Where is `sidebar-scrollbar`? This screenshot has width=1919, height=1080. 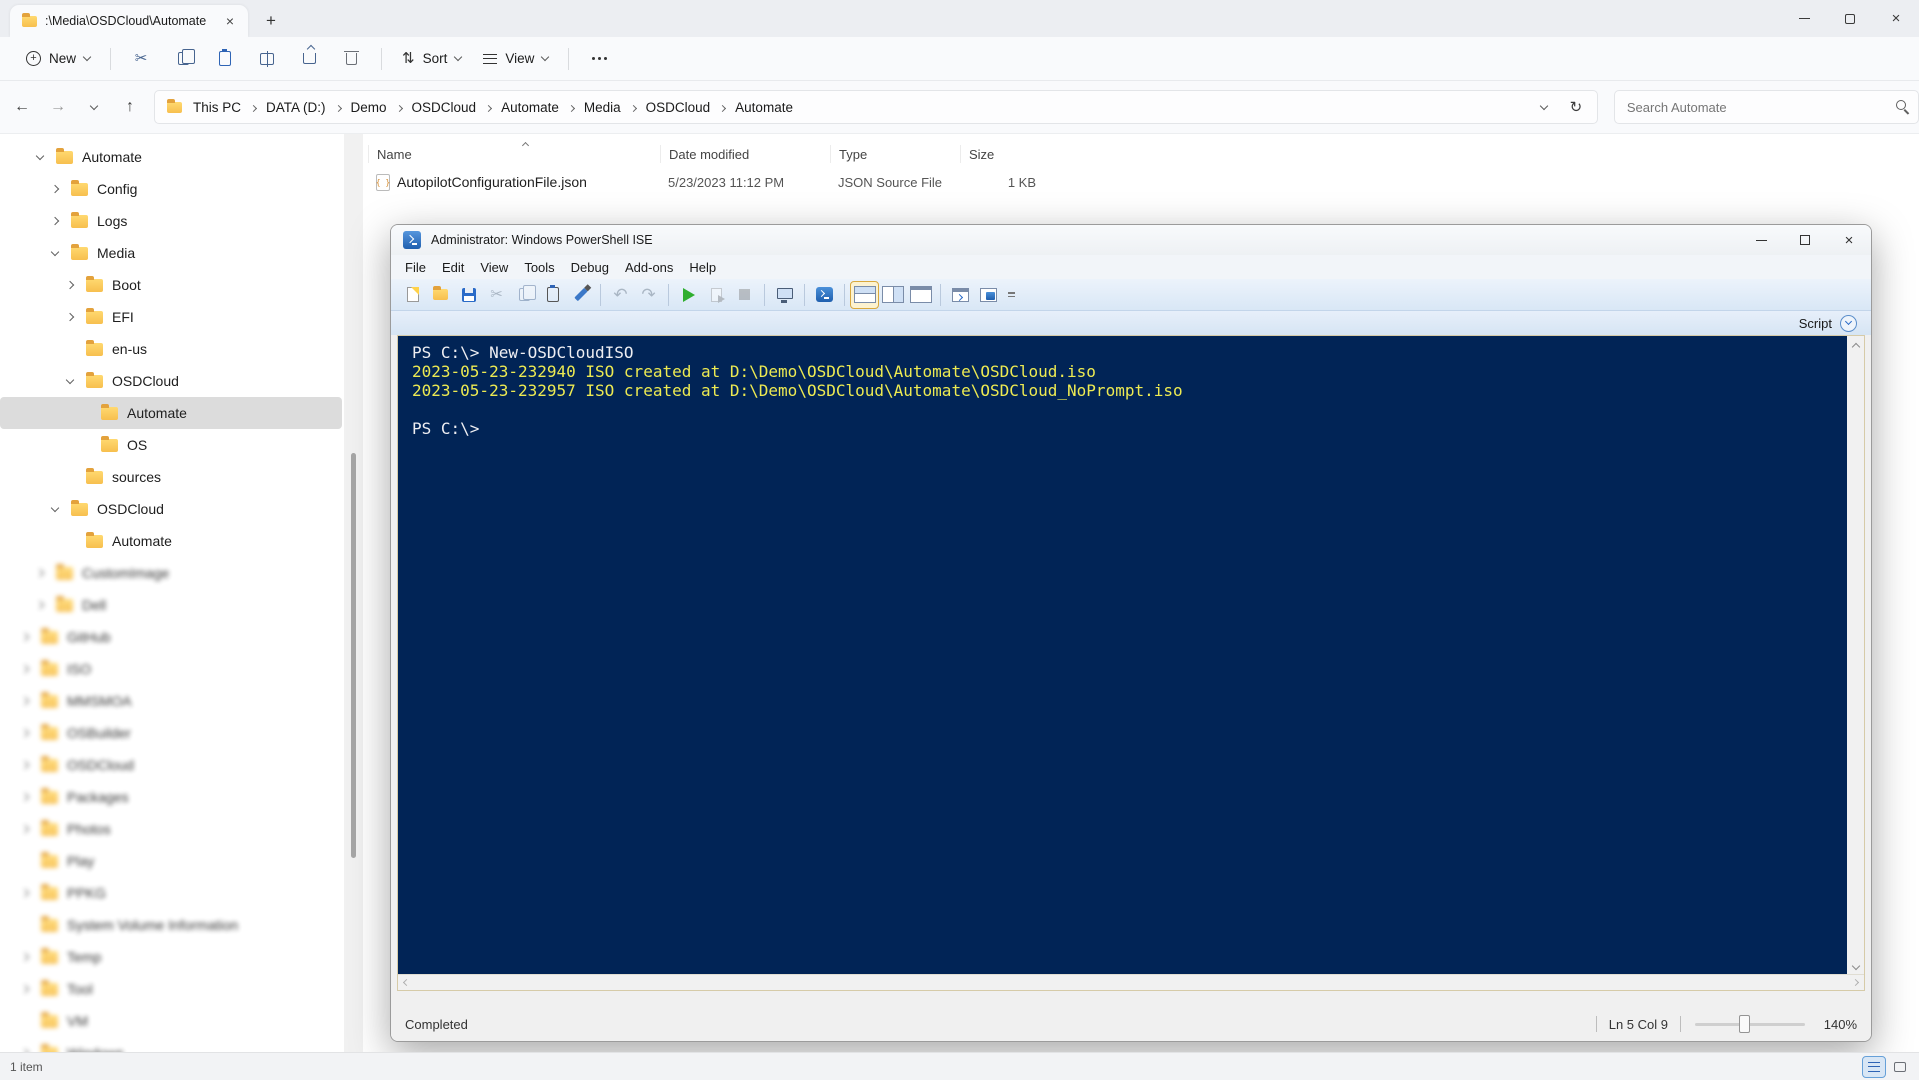 sidebar-scrollbar is located at coordinates (353, 593).